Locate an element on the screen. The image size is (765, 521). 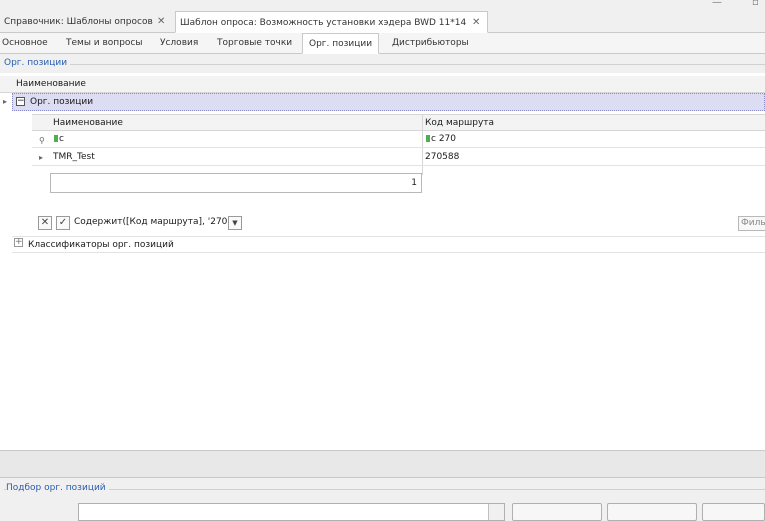
minus-expander-icon: − is located at coordinates (20, 101).